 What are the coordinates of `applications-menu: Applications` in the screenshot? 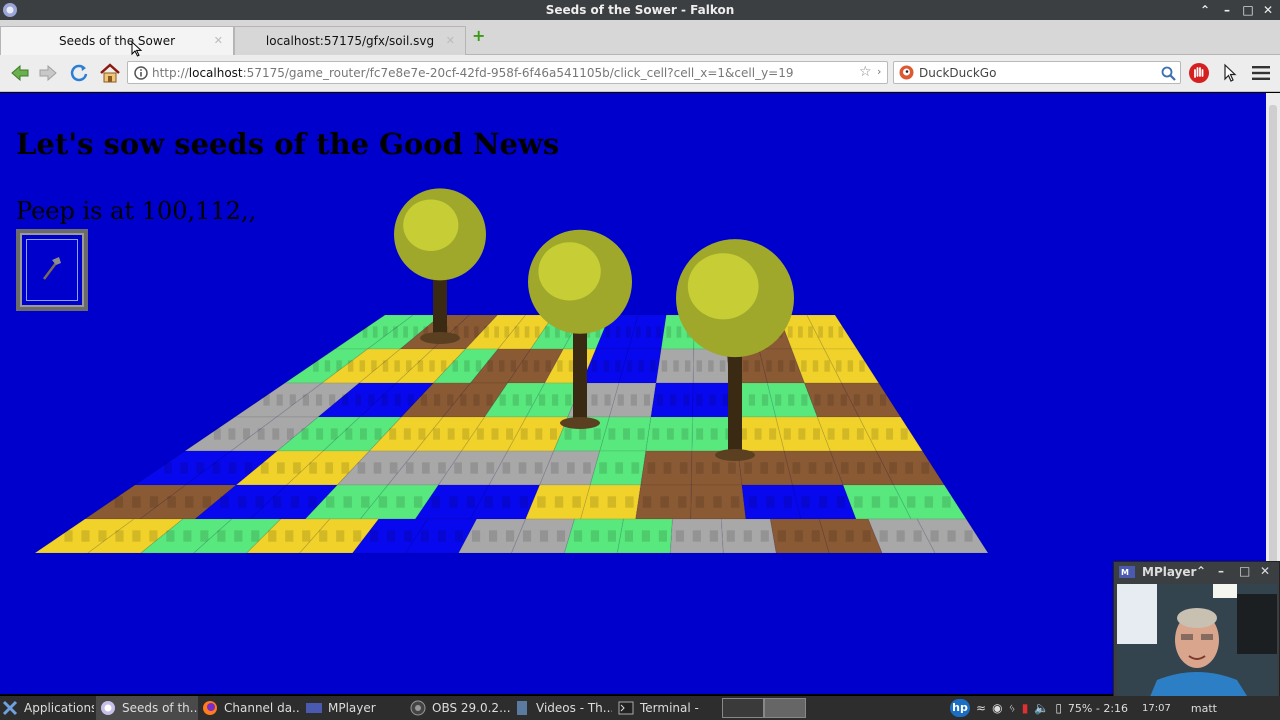 It's located at (47, 708).